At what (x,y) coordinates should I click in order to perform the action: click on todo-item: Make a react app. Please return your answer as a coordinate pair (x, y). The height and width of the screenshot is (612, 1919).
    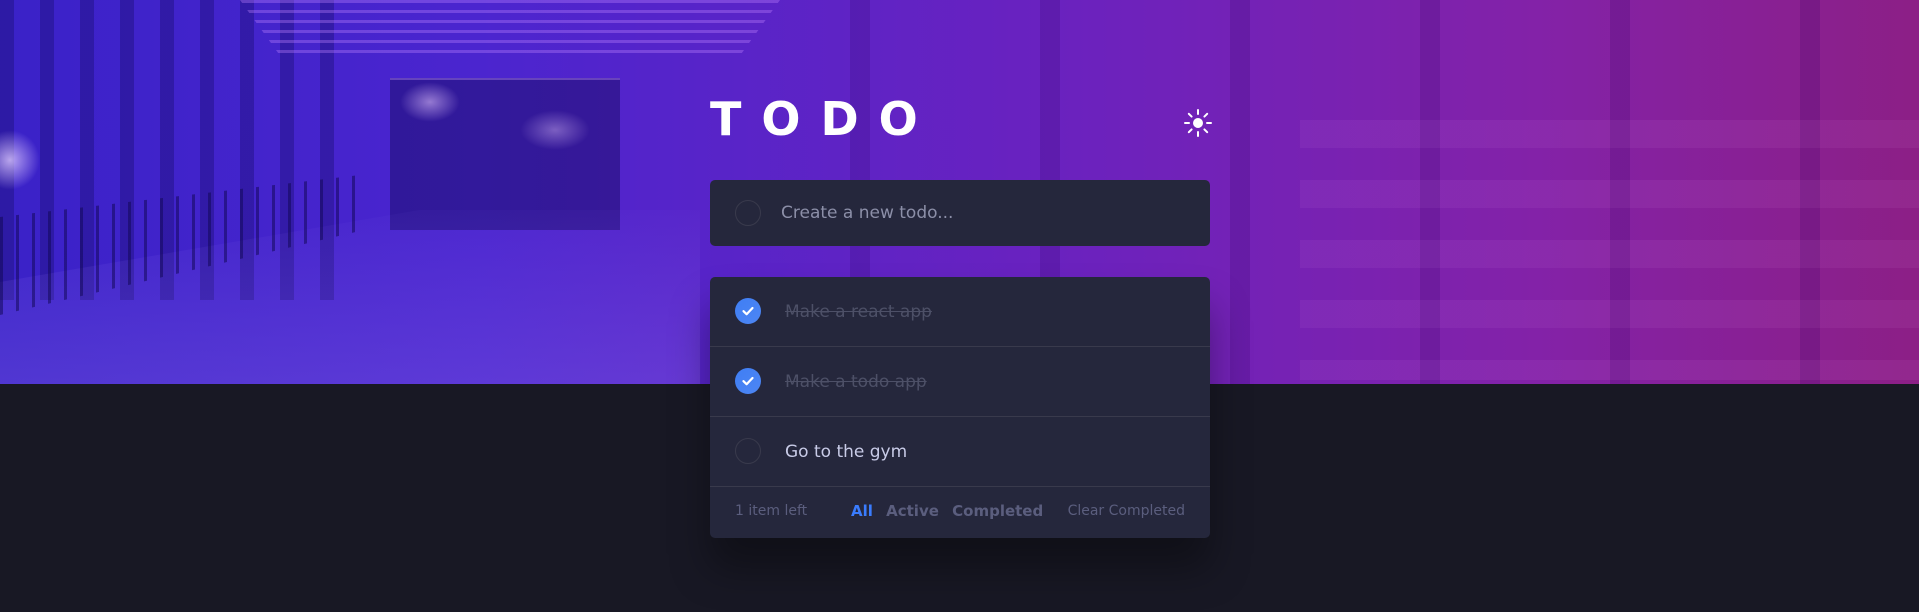
    Looking at the image, I should click on (960, 312).